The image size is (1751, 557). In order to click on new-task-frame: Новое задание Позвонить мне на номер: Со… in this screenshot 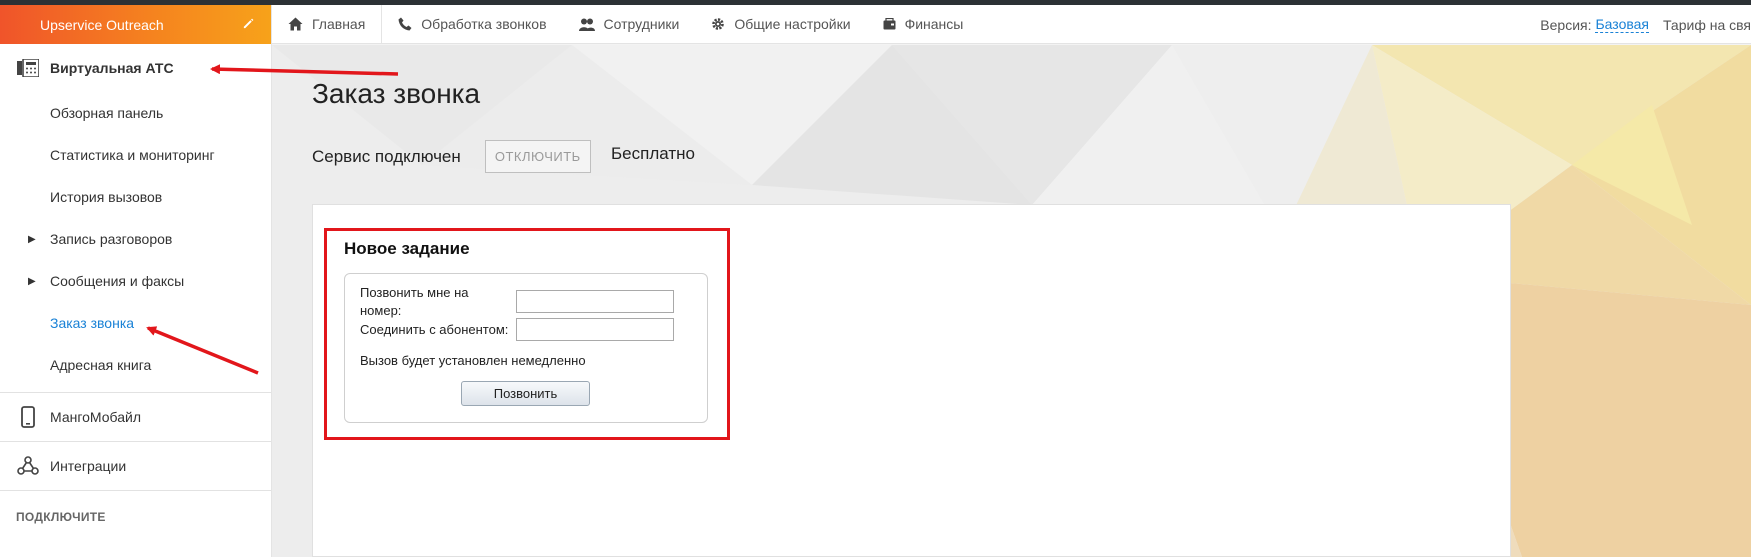, I will do `click(527, 334)`.